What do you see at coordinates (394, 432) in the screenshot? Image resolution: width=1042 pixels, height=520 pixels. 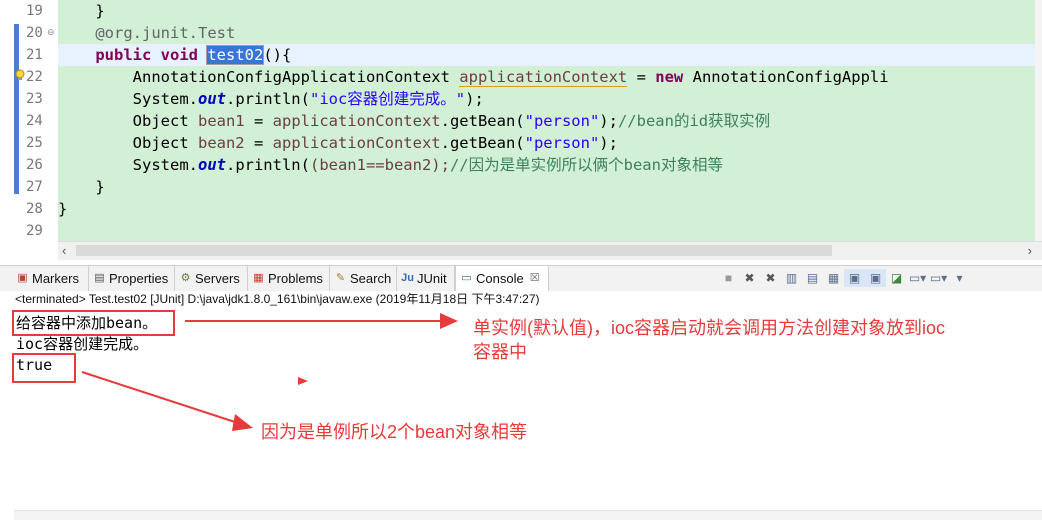 I see `annotation-note-equal: 因为是单例所以2个bean对象相等` at bounding box center [394, 432].